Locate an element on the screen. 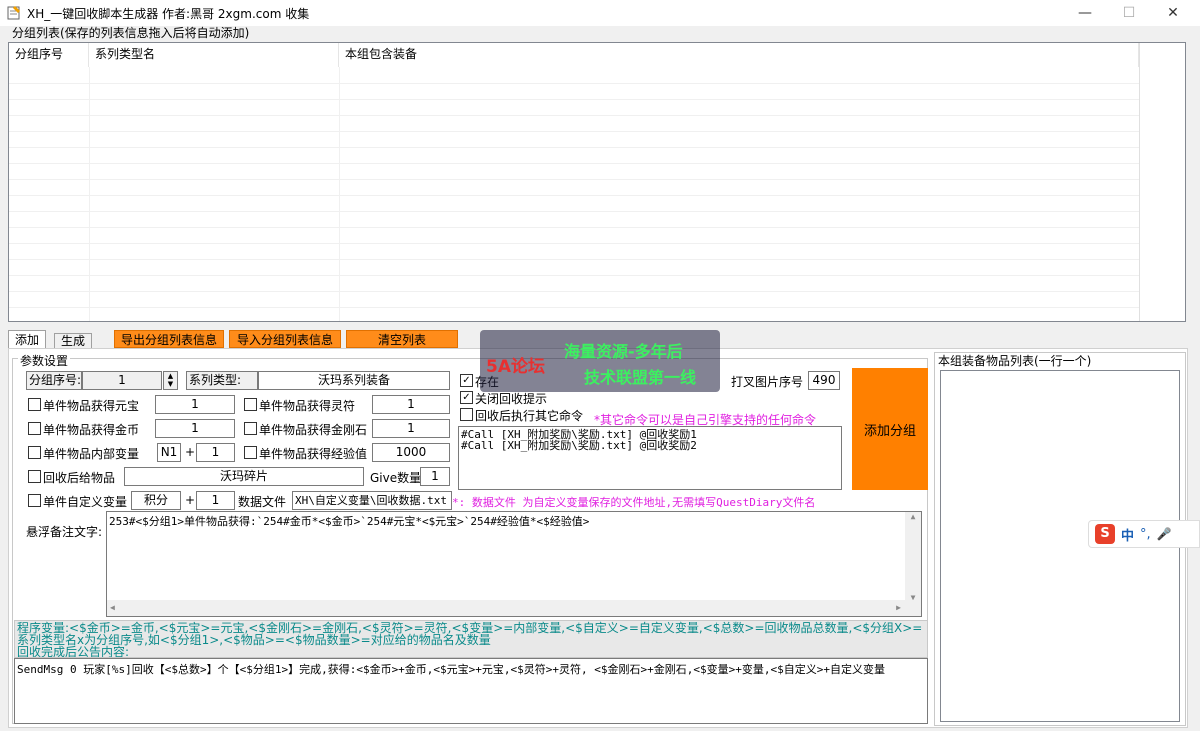  column-header-series-type: 系列类型名 is located at coordinates (214, 55).